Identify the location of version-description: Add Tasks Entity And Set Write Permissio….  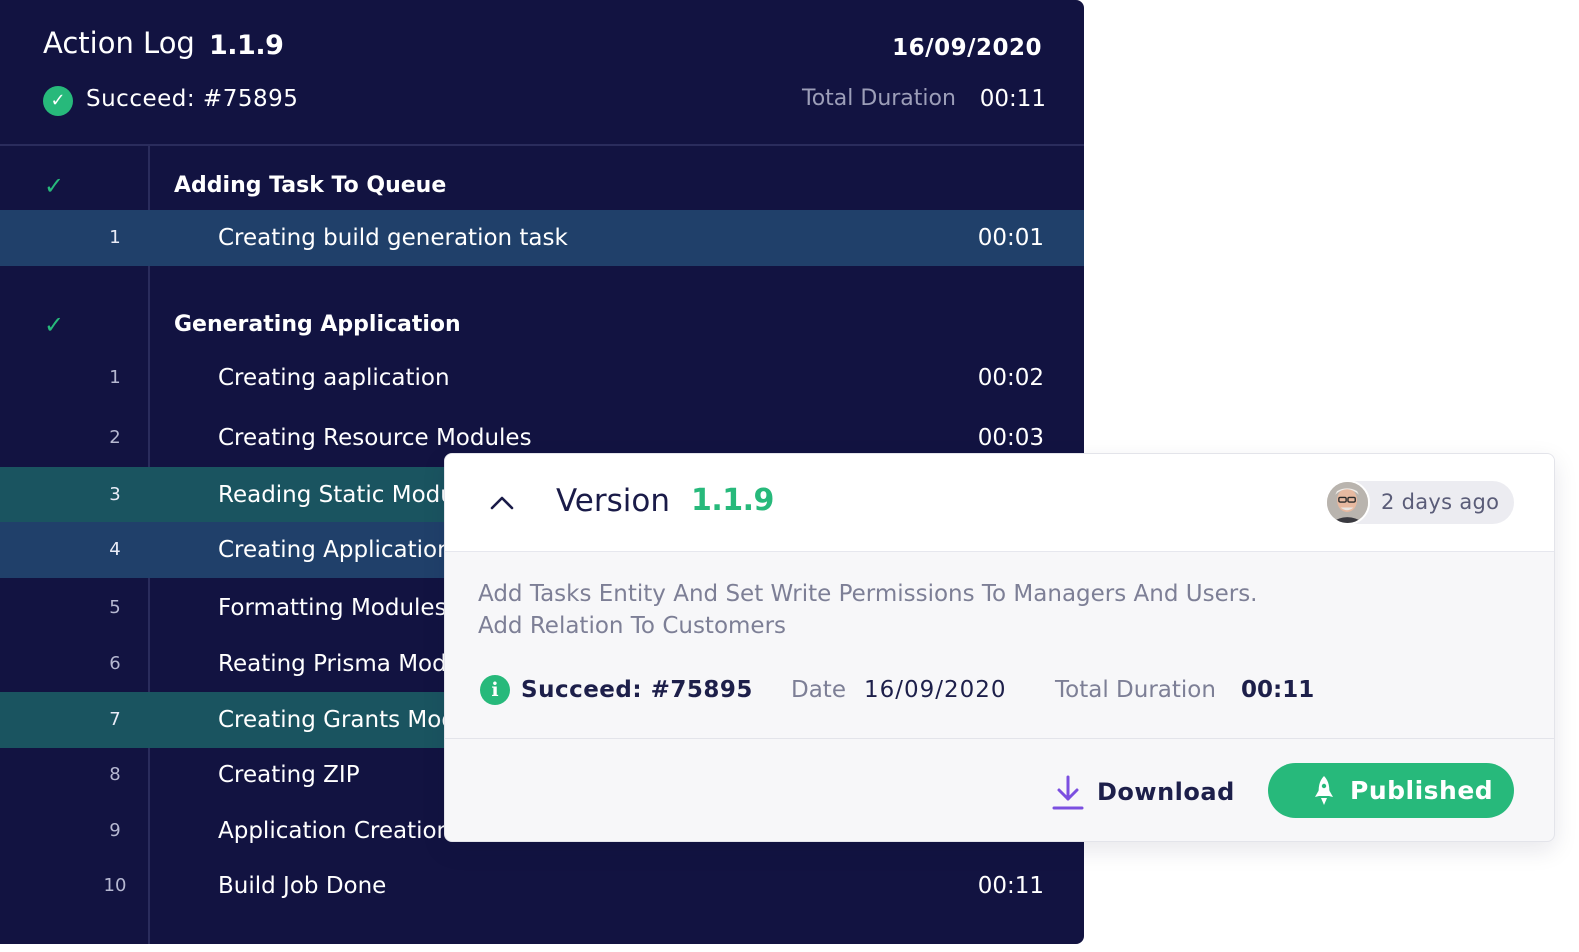
(978, 610).